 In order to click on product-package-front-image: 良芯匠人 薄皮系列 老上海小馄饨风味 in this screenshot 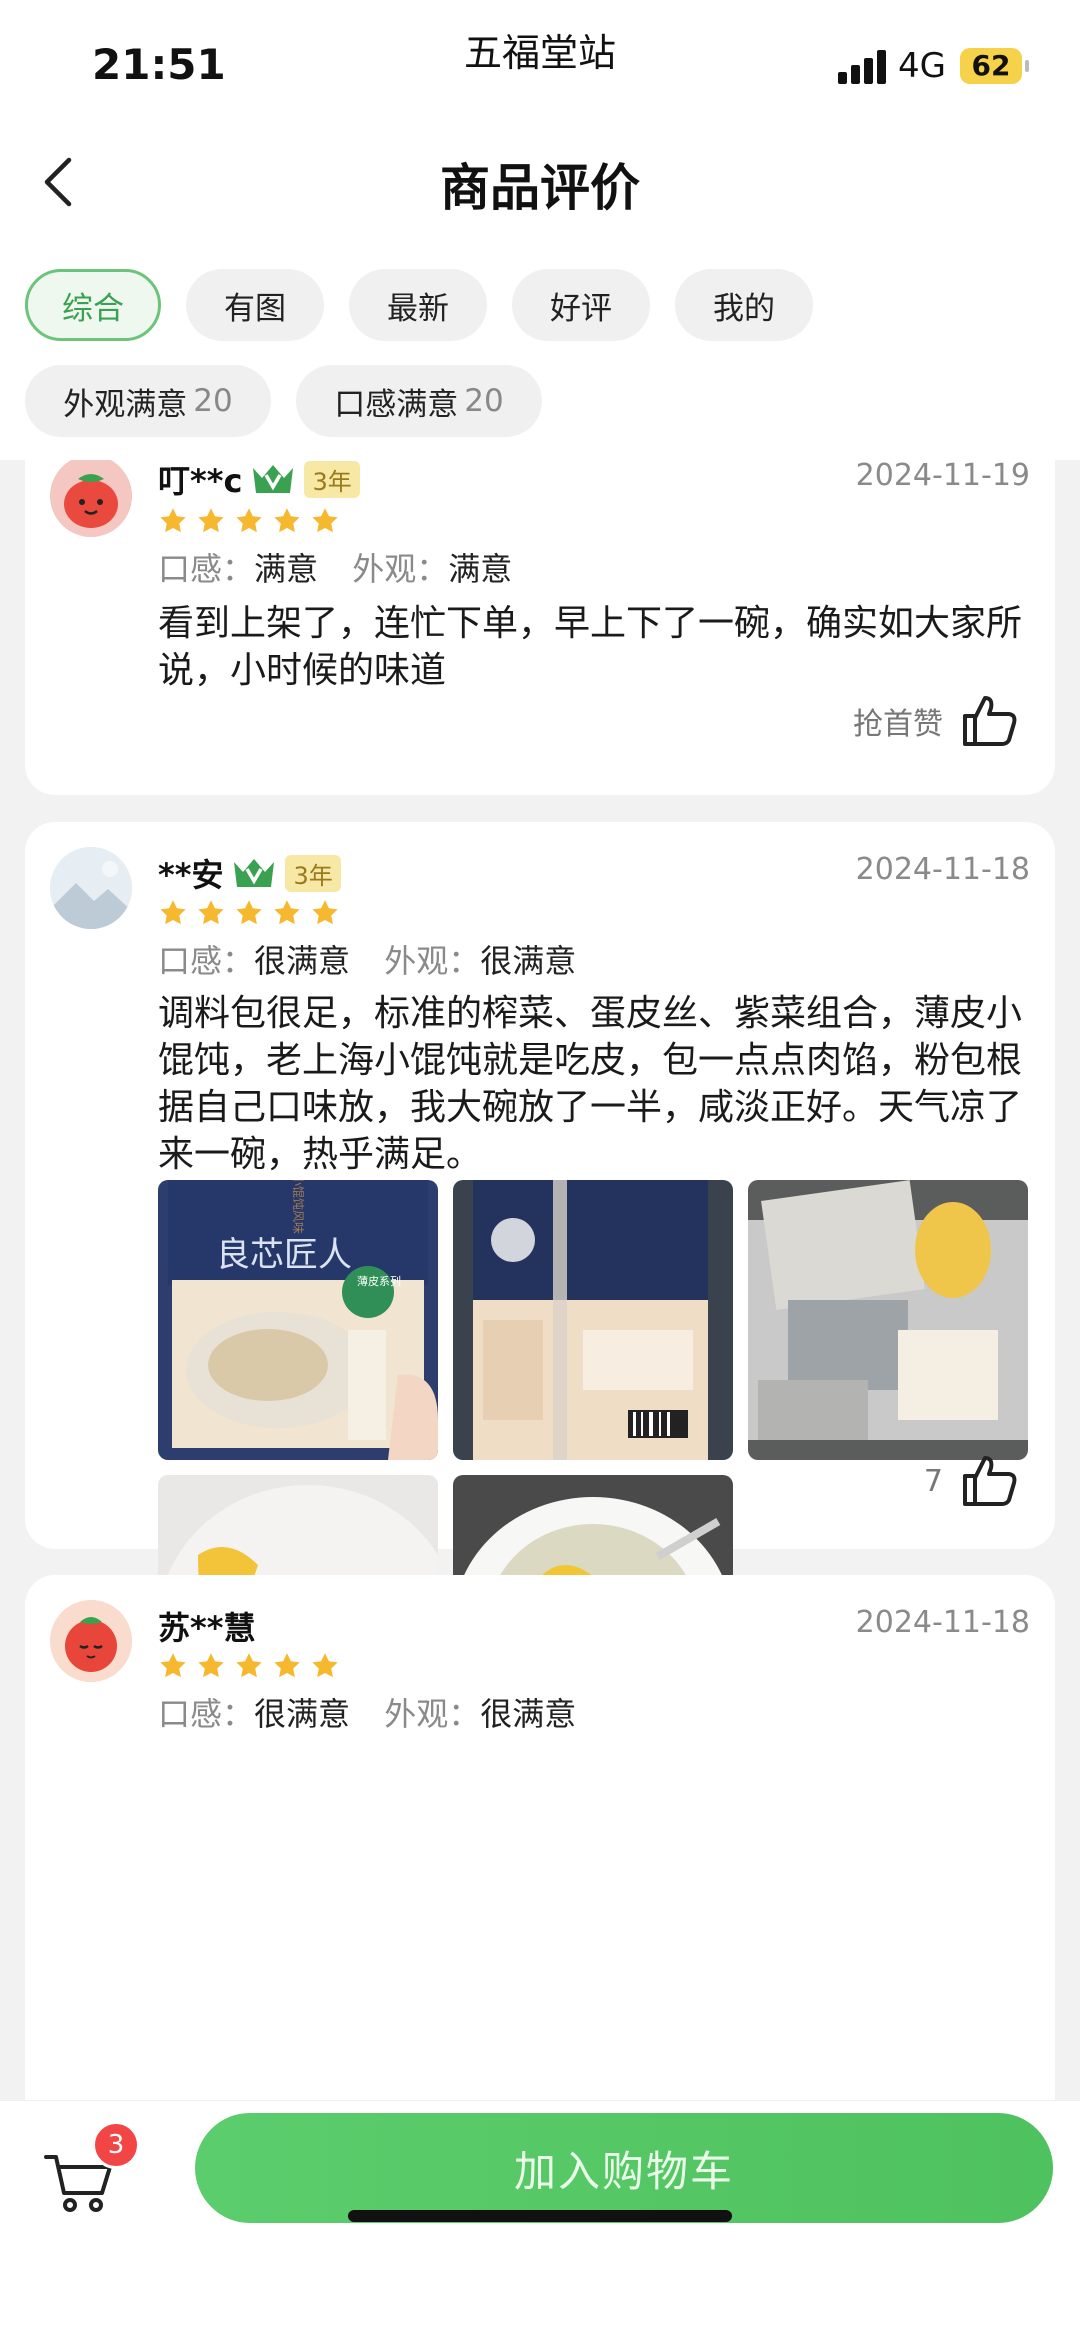, I will do `click(298, 1320)`.